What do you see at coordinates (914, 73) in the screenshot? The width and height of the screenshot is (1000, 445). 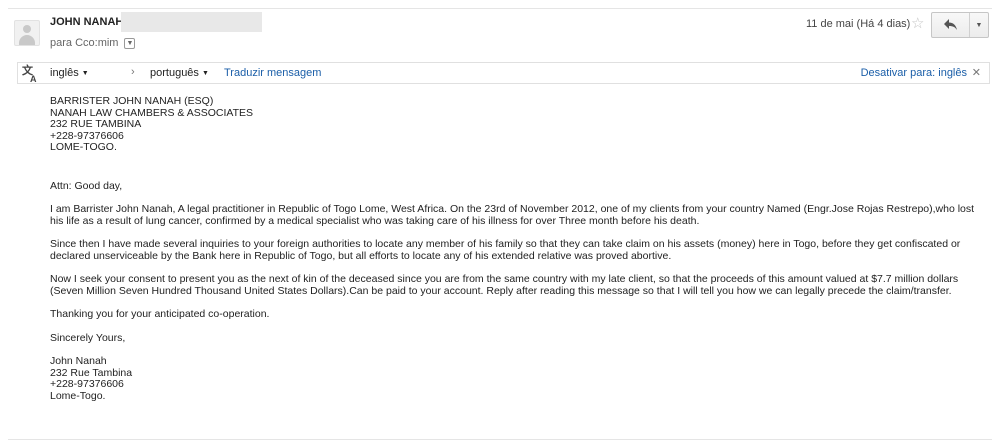 I see `disable-translation-link: Desativar para: inglês` at bounding box center [914, 73].